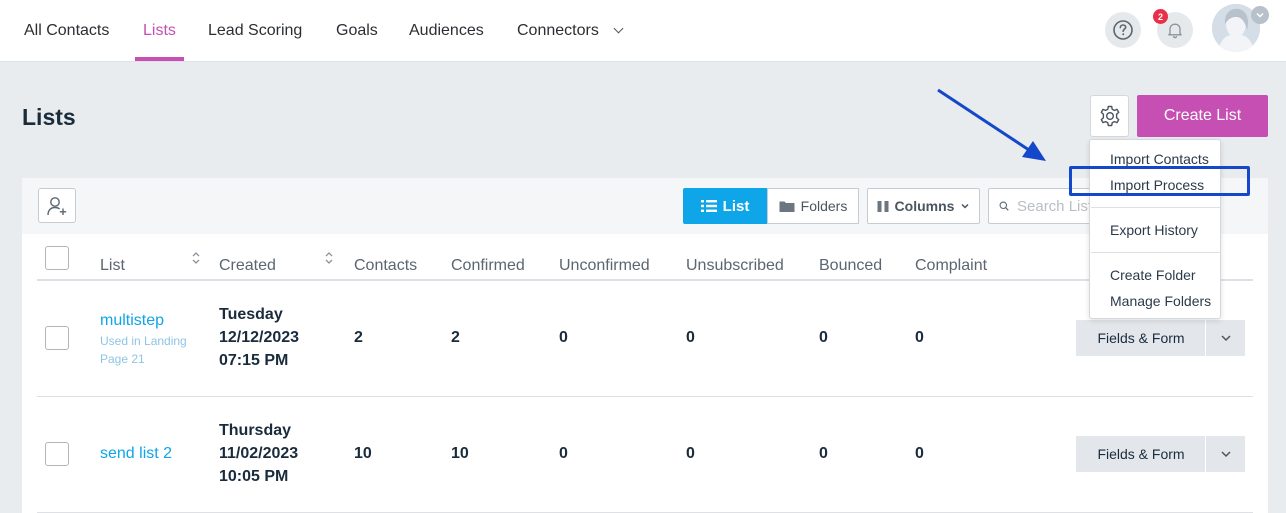 The image size is (1286, 513). I want to click on header-divider, so click(645, 280).